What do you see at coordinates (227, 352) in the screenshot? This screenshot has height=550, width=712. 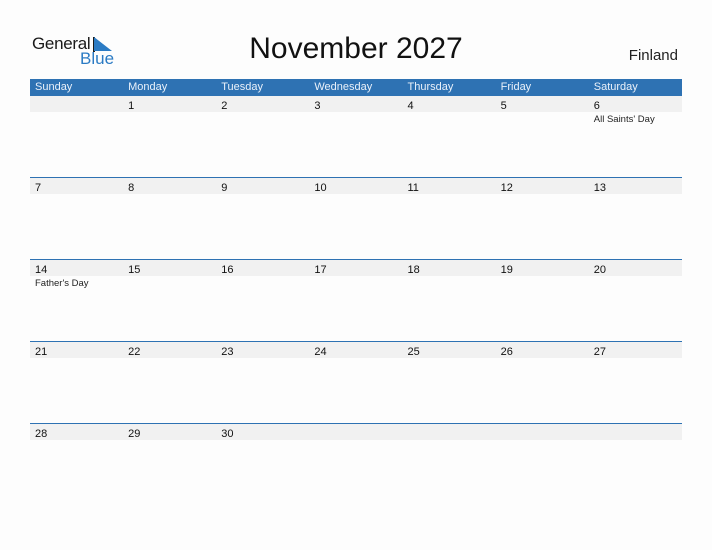 I see `day-number: 23` at bounding box center [227, 352].